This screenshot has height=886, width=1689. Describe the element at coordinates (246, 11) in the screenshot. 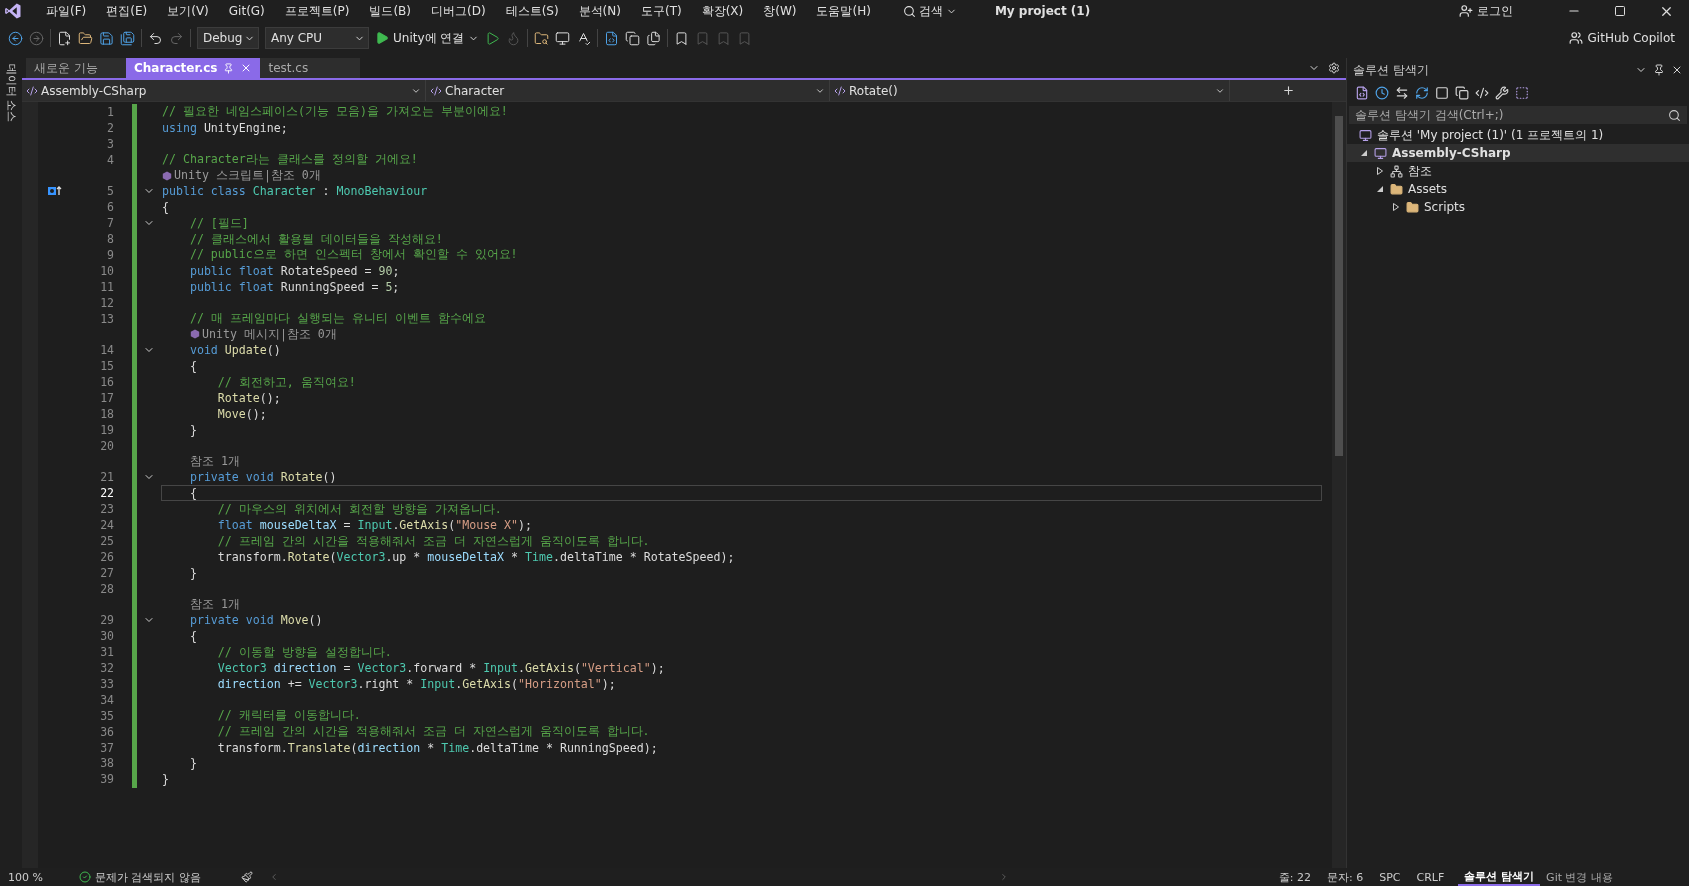

I see `menu-item: Git(G)` at that location.